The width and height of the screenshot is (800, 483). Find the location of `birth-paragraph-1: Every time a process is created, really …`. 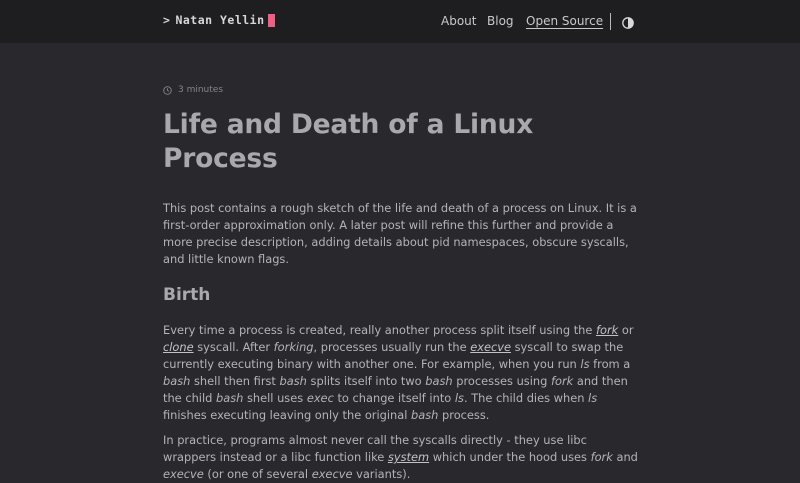

birth-paragraph-1: Every time a process is created, really … is located at coordinates (400, 373).